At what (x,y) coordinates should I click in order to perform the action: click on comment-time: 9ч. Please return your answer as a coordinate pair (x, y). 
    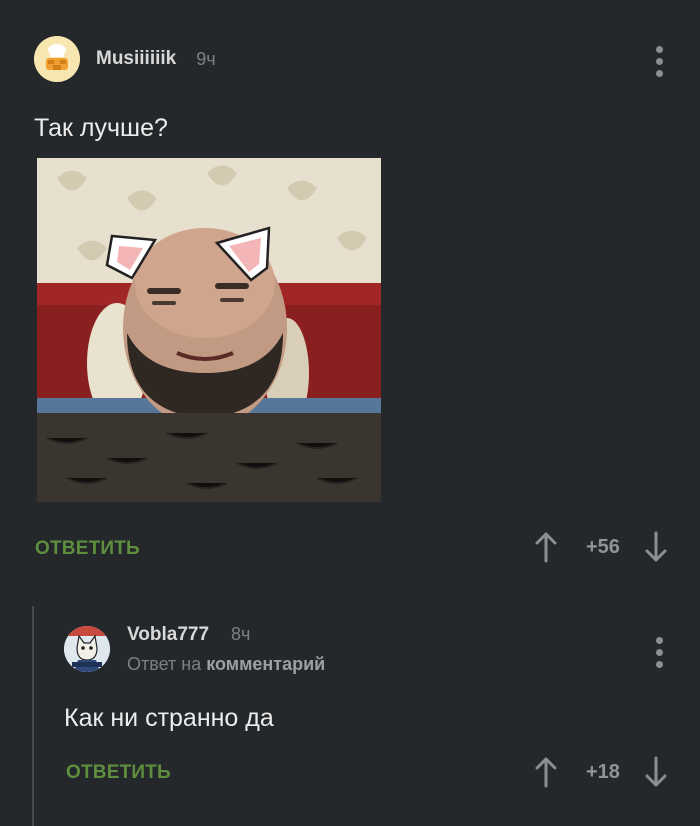
    Looking at the image, I should click on (206, 58).